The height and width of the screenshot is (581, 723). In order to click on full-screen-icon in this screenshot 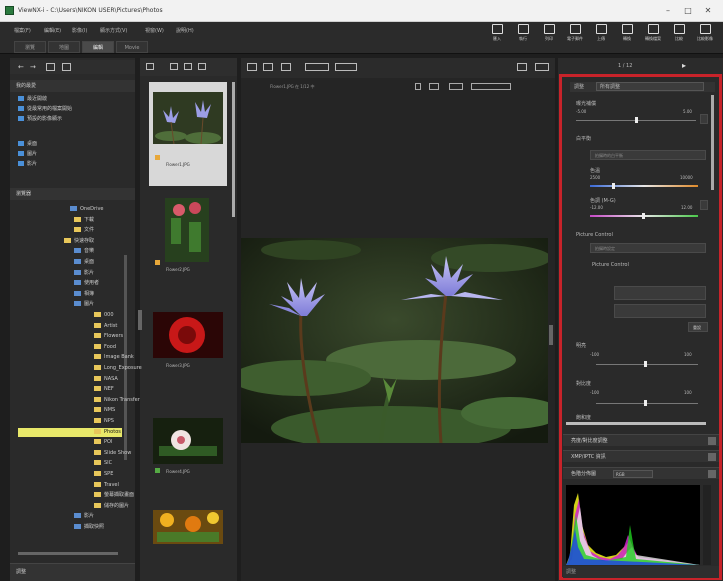, I will do `click(268, 67)`.